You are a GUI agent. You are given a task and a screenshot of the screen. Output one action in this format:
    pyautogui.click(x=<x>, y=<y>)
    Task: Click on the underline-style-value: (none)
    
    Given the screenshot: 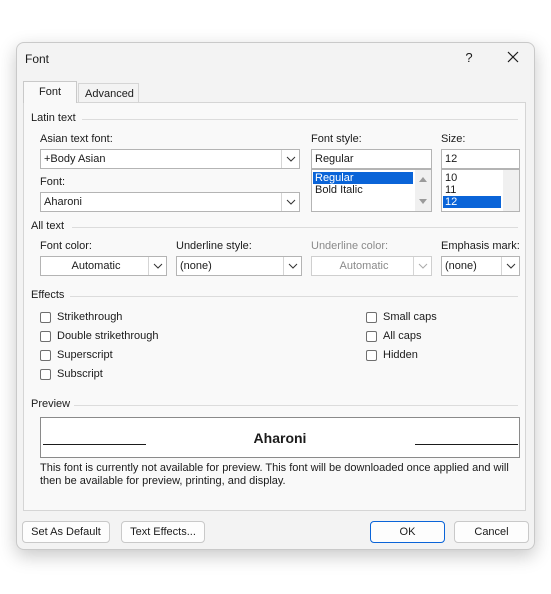 What is the action you would take?
    pyautogui.click(x=196, y=266)
    